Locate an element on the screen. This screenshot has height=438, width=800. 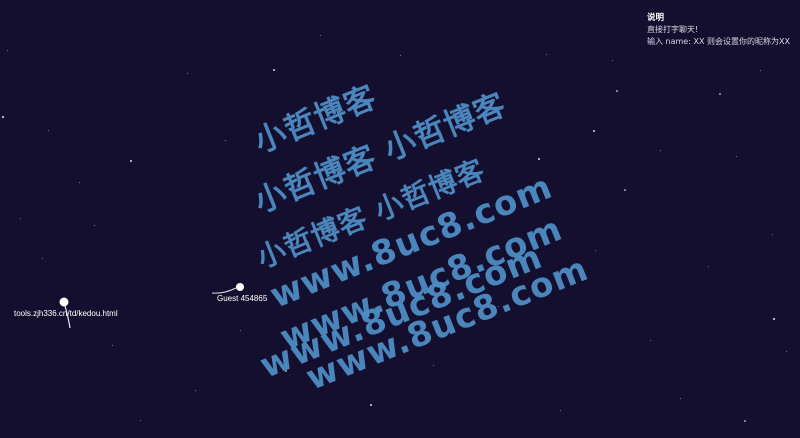
instructions-line: 输入 name: XX 则会设置你的昵称为XX is located at coordinates (718, 41).